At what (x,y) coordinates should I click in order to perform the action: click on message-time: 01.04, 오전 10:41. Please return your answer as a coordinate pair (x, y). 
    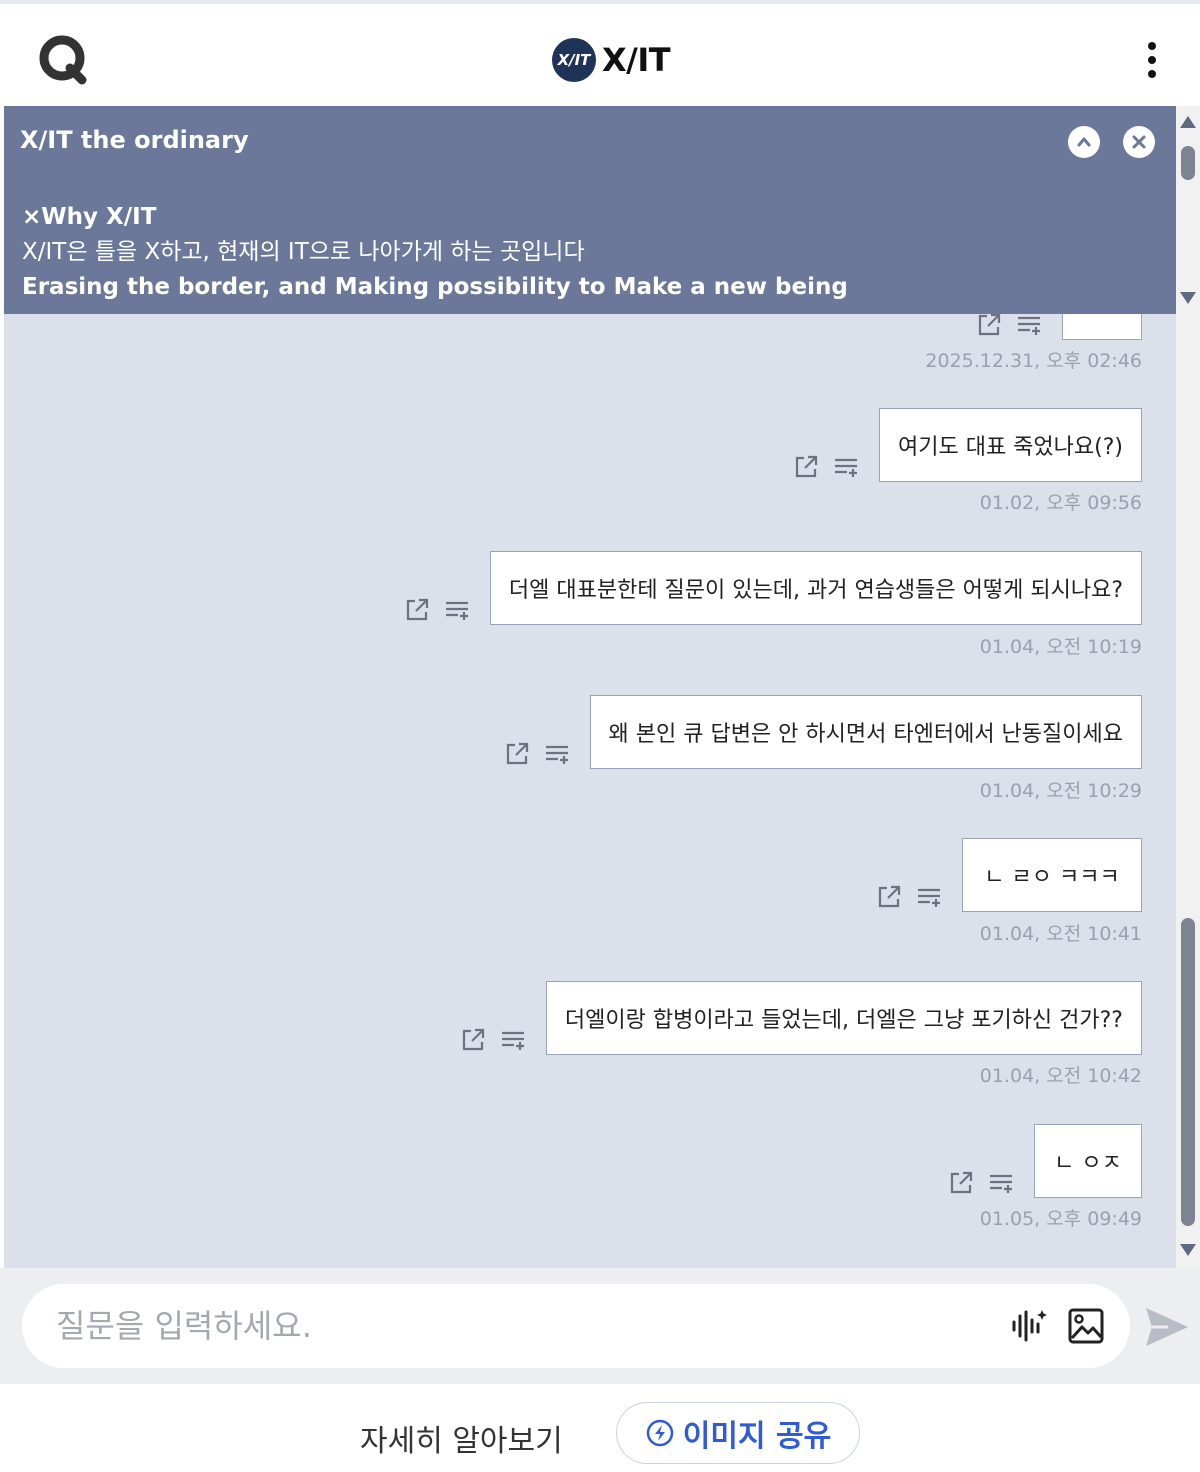
    Looking at the image, I should click on (1060, 934).